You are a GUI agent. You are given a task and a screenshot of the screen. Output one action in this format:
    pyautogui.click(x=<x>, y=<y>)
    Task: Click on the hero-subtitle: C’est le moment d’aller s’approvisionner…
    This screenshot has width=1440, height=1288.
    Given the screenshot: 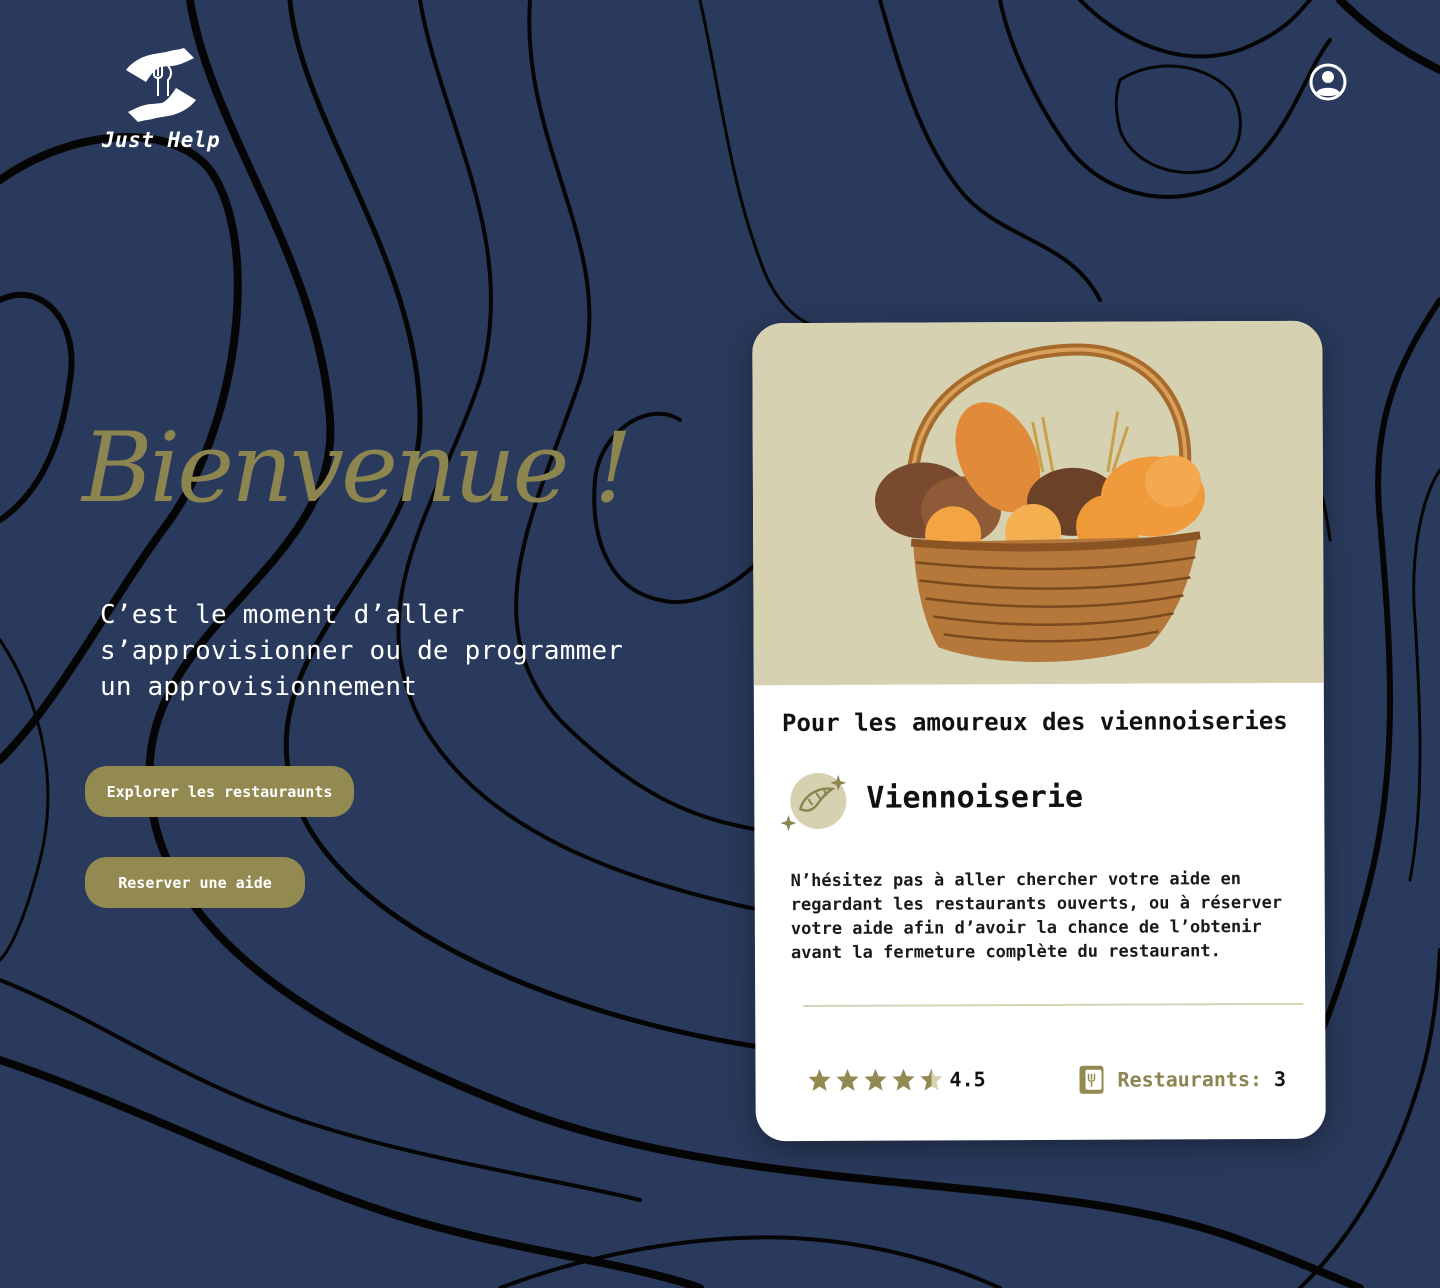 What is the action you would take?
    pyautogui.click(x=362, y=651)
    